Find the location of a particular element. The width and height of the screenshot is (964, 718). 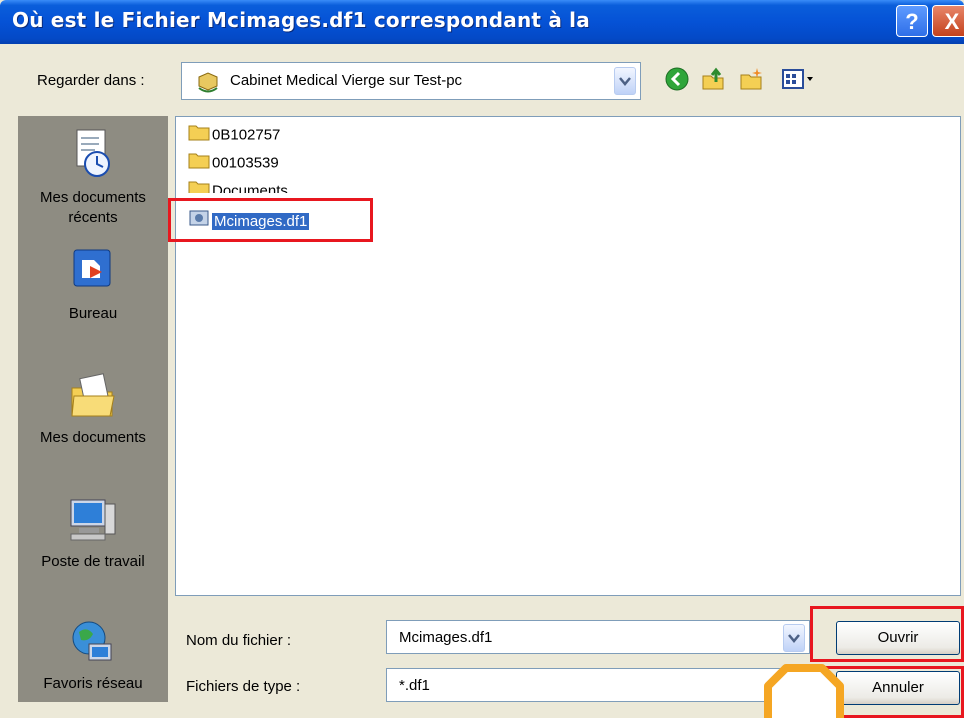

list-item: 0B102757 is located at coordinates (234, 134).